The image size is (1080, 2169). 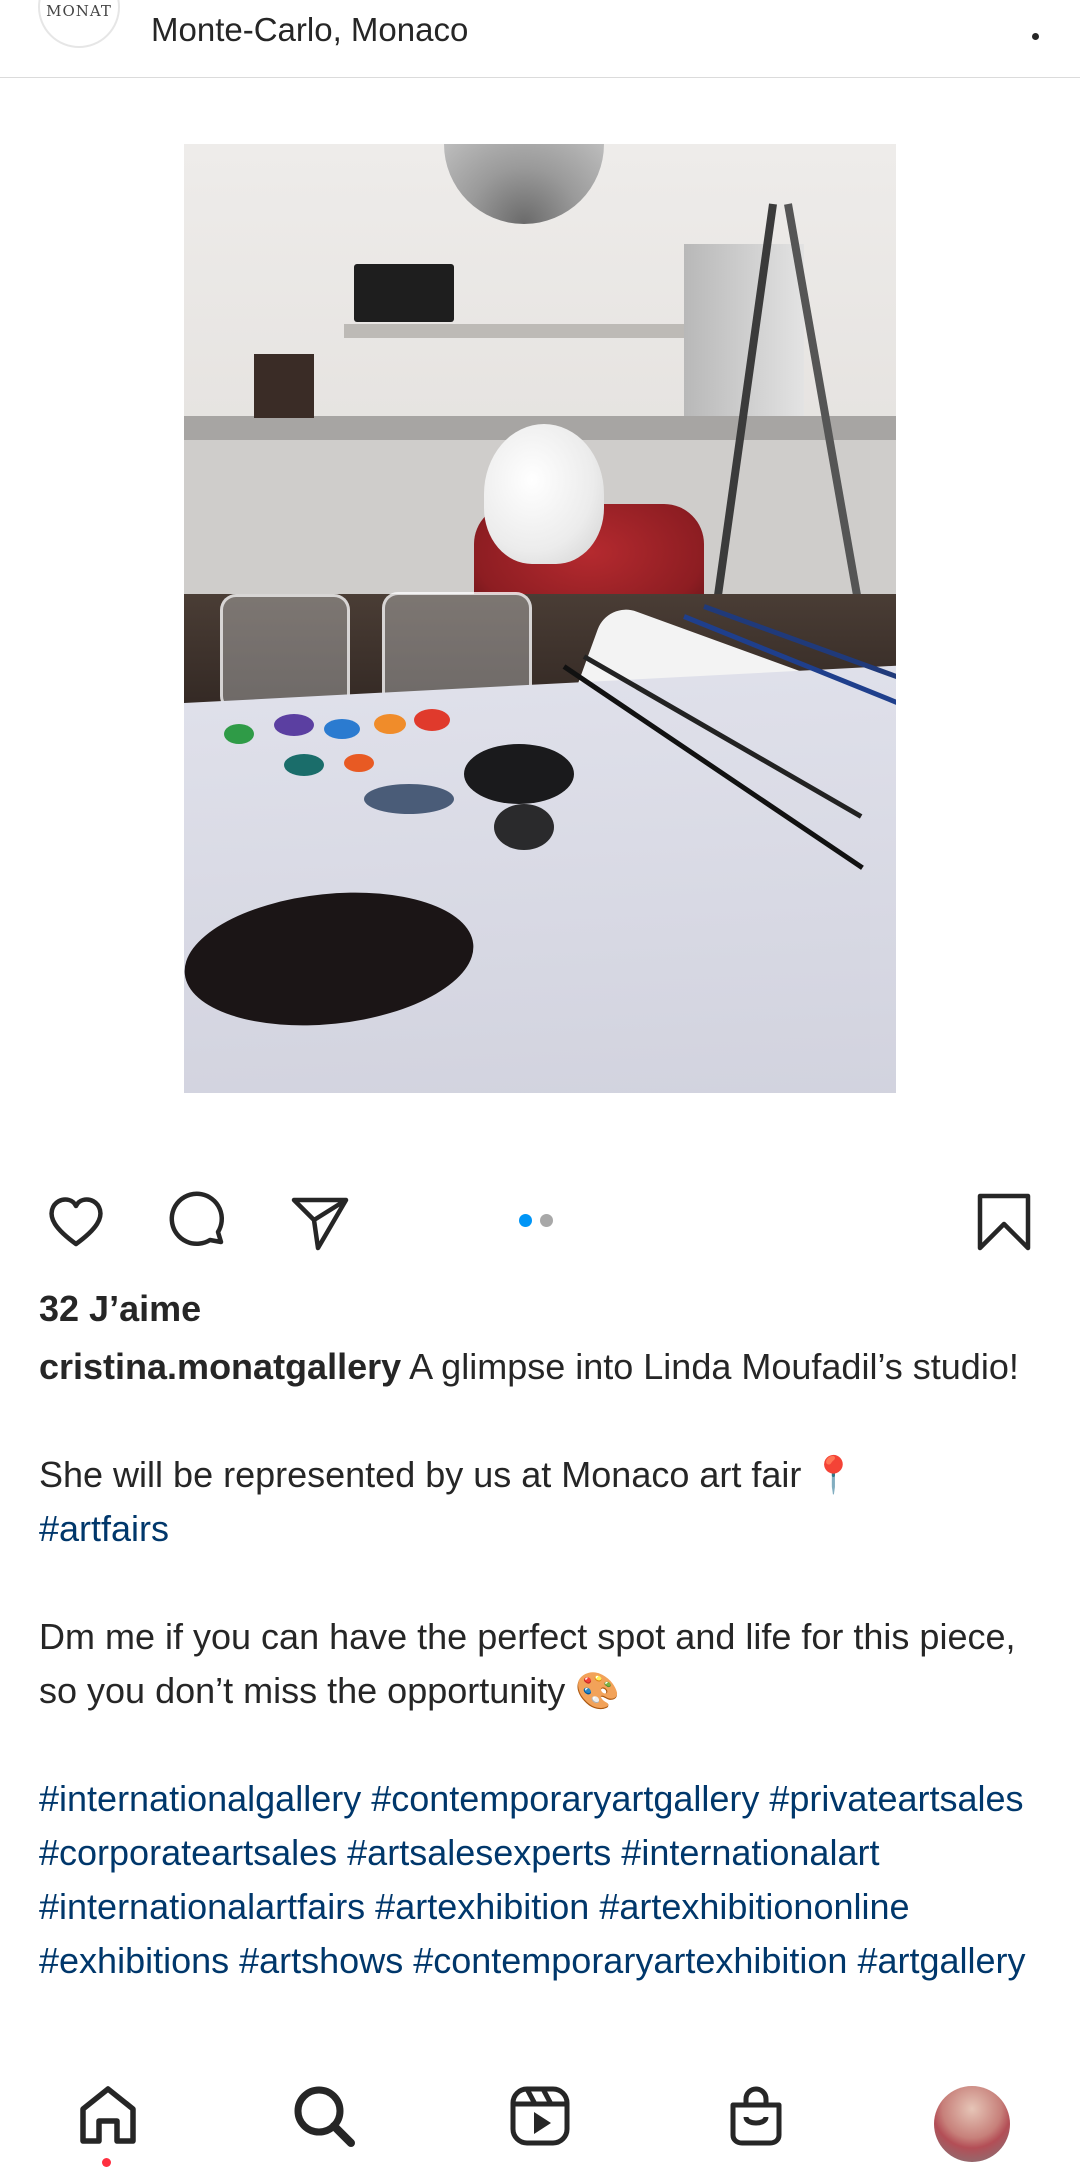 What do you see at coordinates (540, 39) in the screenshot?
I see `post-header: MONAT Monte-Carlo, Monaco` at bounding box center [540, 39].